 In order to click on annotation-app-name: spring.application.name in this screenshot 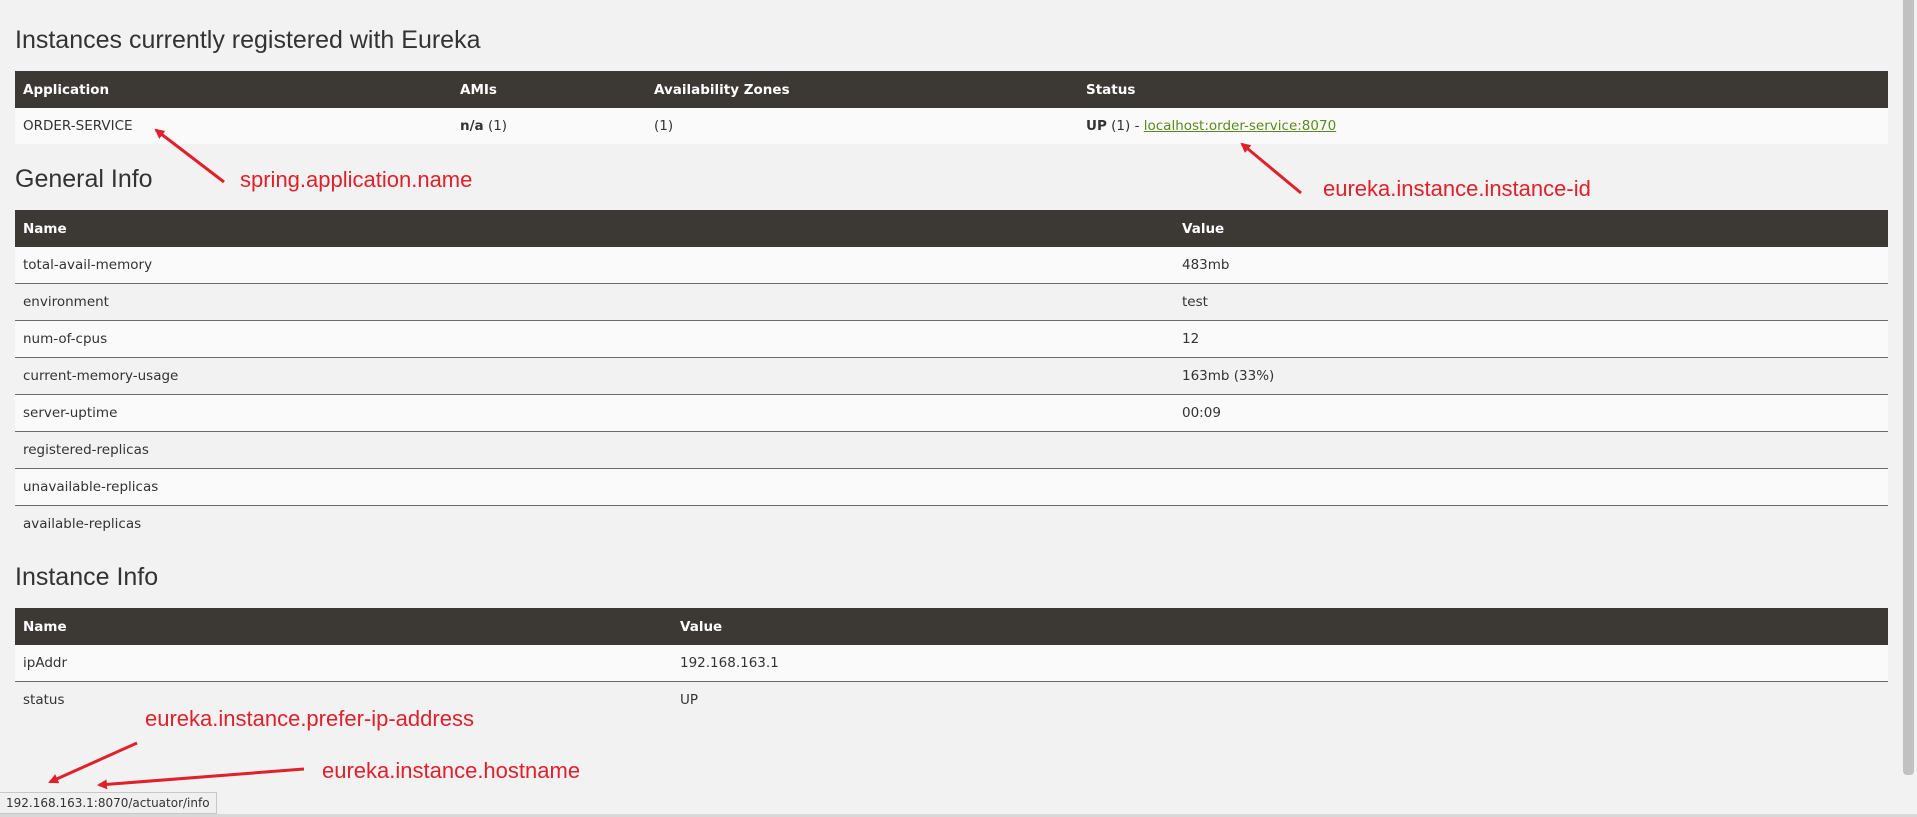, I will do `click(356, 179)`.